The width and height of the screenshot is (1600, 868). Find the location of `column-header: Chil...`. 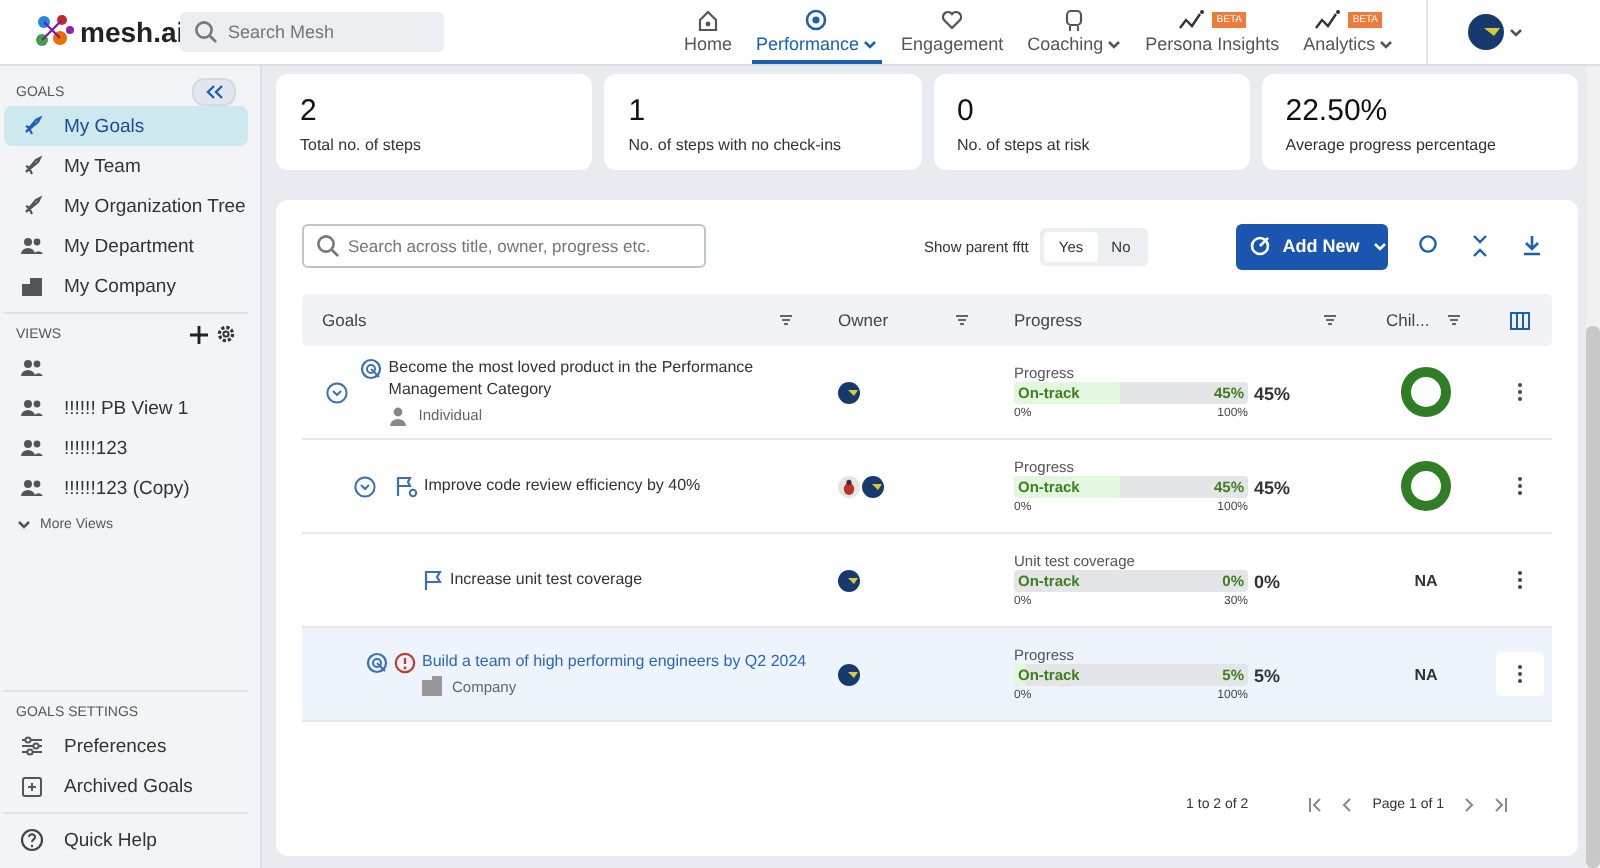

column-header: Chil... is located at coordinates (1408, 320).